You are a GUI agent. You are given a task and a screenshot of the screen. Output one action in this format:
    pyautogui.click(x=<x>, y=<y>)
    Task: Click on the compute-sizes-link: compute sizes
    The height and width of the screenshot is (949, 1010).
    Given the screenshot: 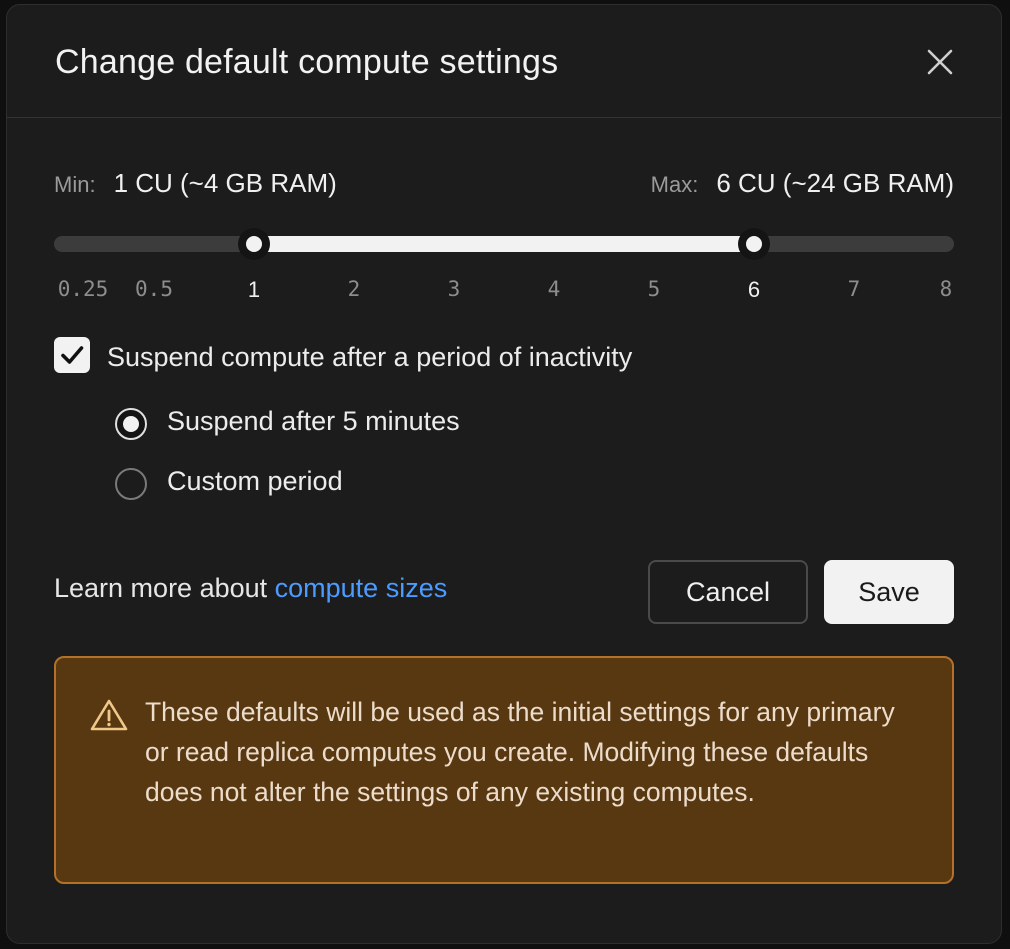 What is the action you would take?
    pyautogui.click(x=361, y=588)
    